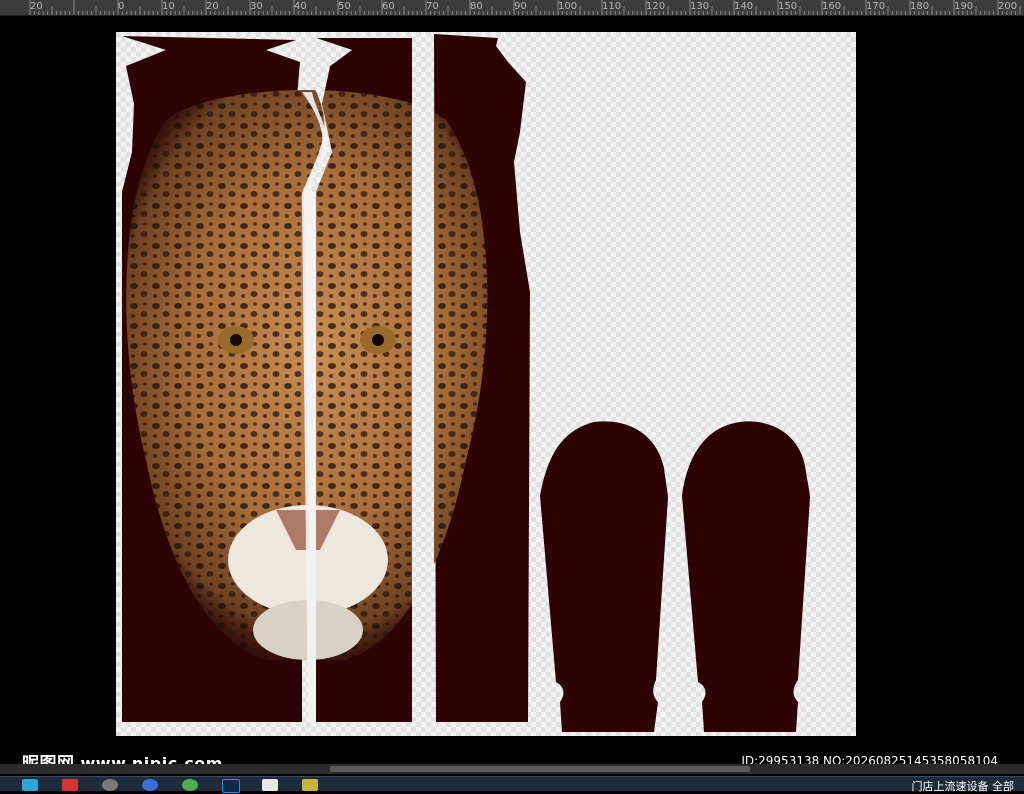 The image size is (1024, 794). I want to click on scrollbar-thumb, so click(540, 769).